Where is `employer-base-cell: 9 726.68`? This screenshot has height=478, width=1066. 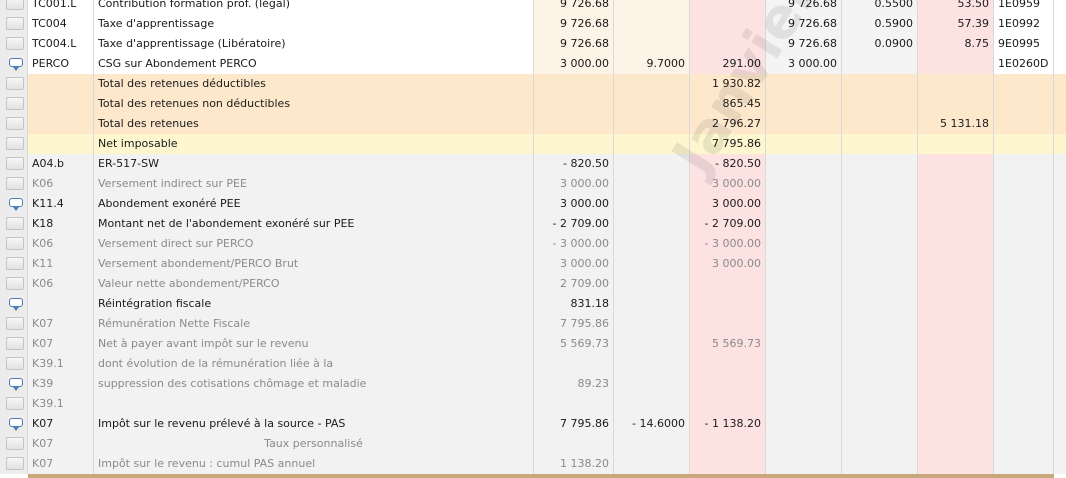 employer-base-cell: 9 726.68 is located at coordinates (804, 44).